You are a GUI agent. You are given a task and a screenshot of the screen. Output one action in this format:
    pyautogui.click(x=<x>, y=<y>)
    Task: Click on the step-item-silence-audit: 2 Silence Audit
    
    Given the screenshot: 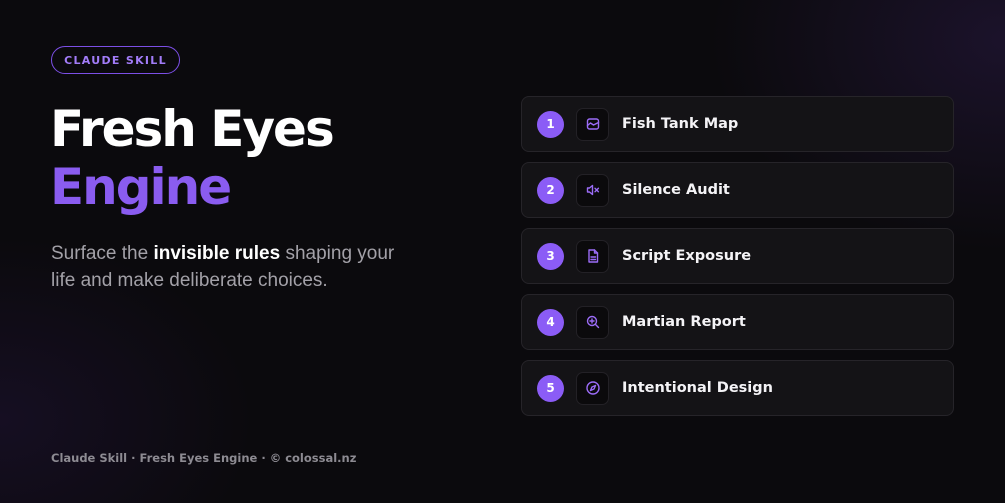 What is the action you would take?
    pyautogui.click(x=737, y=190)
    